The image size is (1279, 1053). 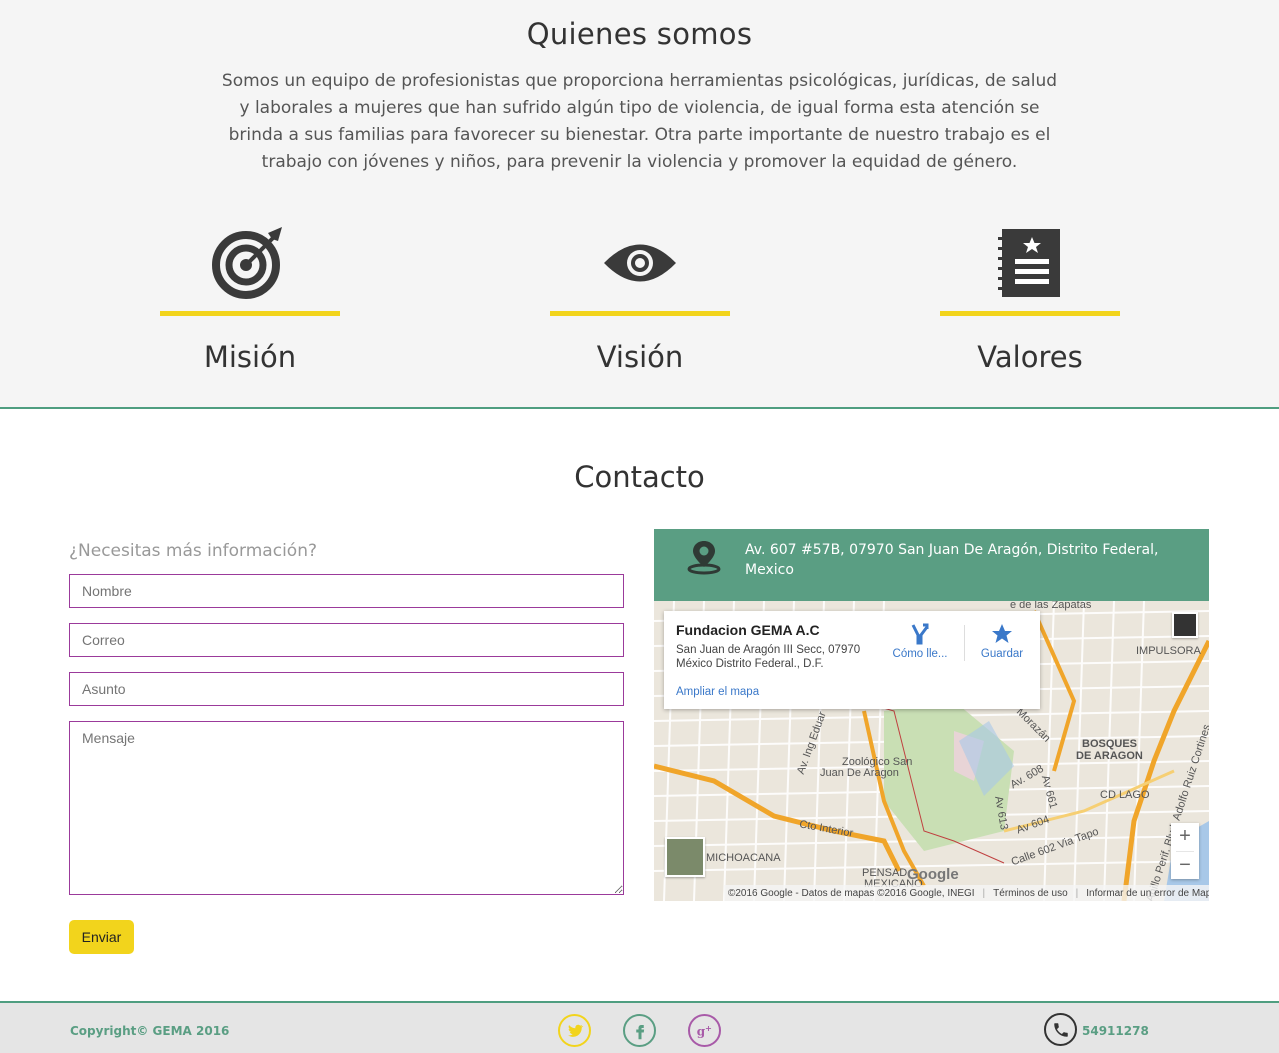 I want to click on place-address-line: México Distrito Federal., D.F., so click(x=750, y=664).